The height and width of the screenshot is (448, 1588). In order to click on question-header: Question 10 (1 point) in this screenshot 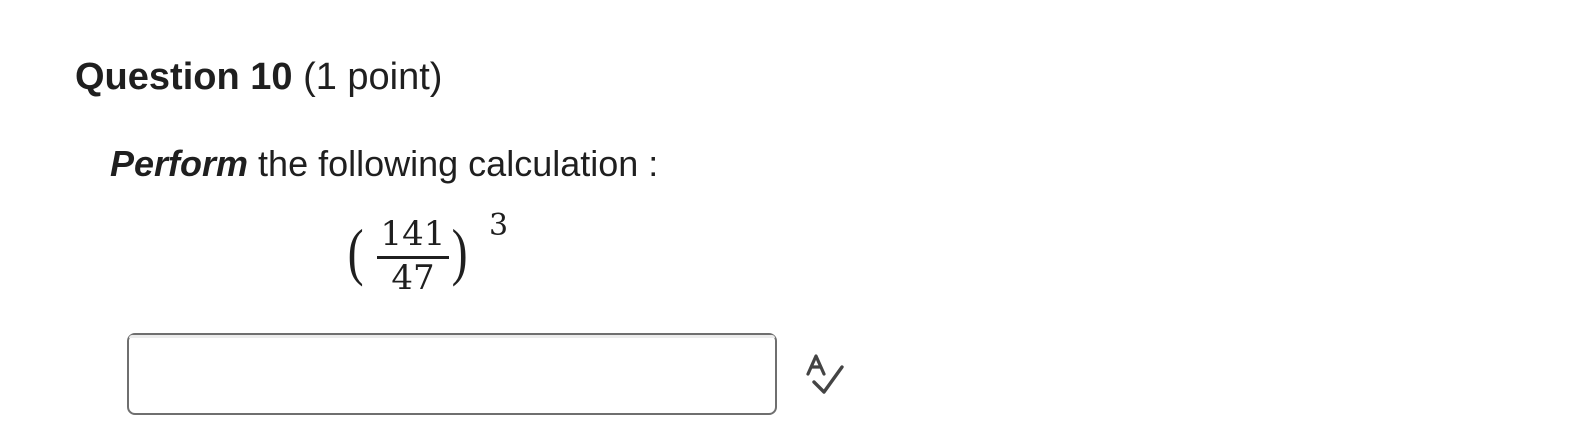, I will do `click(258, 77)`.